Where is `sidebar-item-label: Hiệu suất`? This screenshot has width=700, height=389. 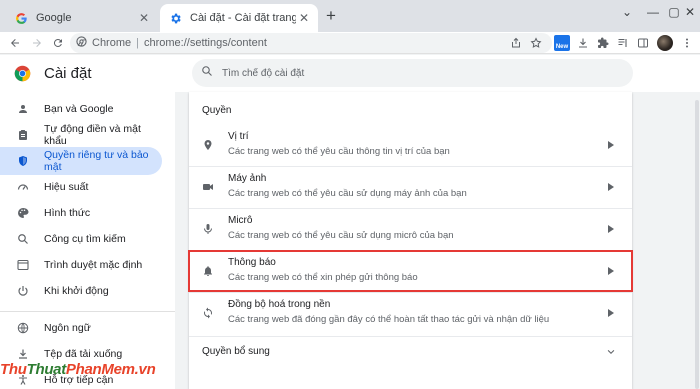
sidebar-item-label: Hiệu suất is located at coordinates (66, 187).